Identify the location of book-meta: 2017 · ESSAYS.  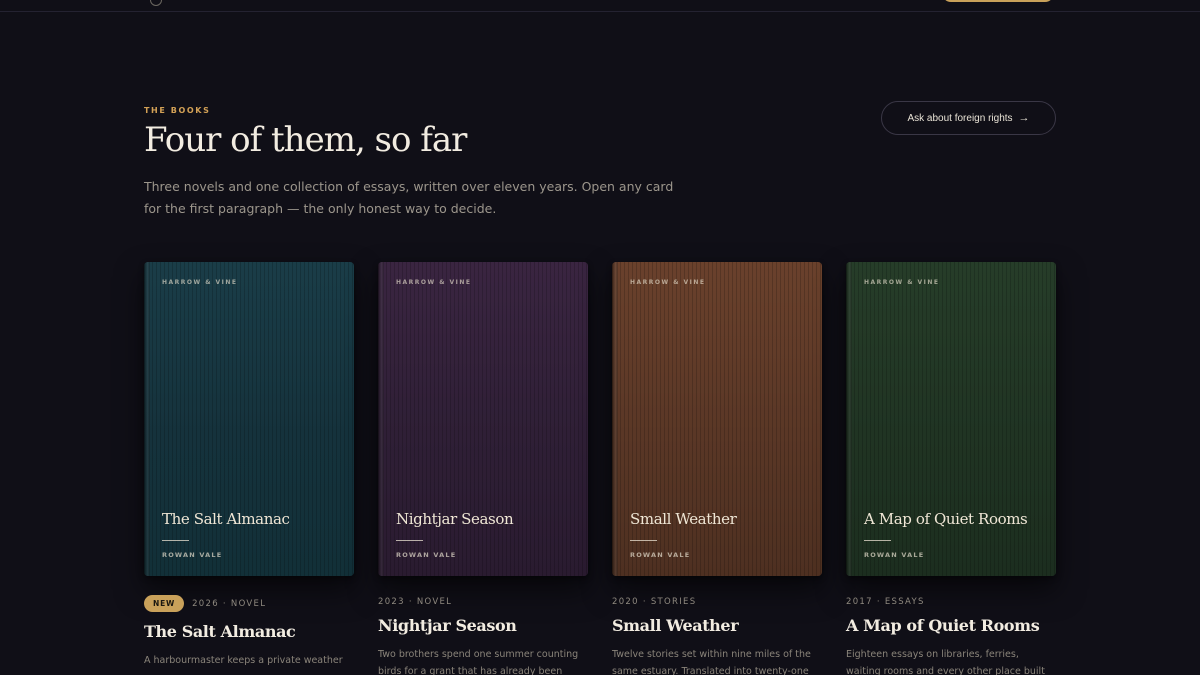
(885, 602).